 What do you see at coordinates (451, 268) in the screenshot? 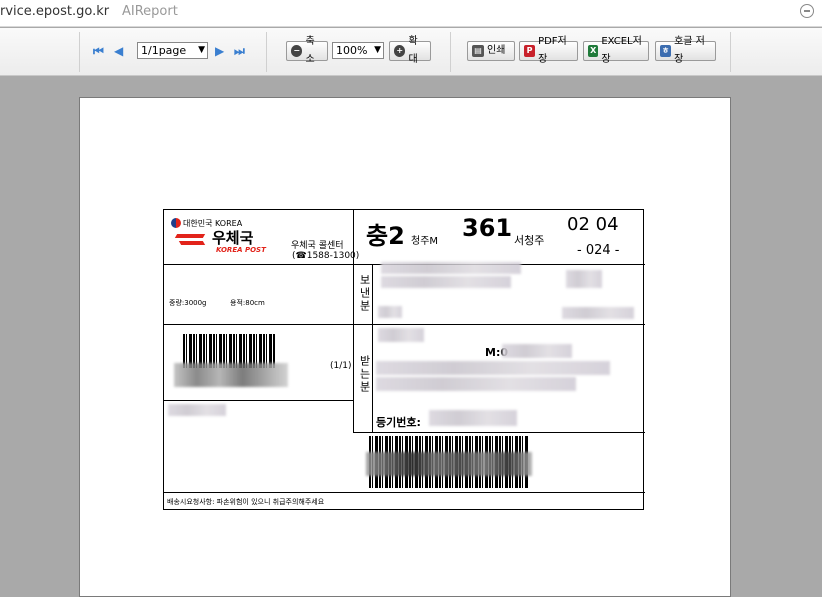
I see `sender-name-redacted` at bounding box center [451, 268].